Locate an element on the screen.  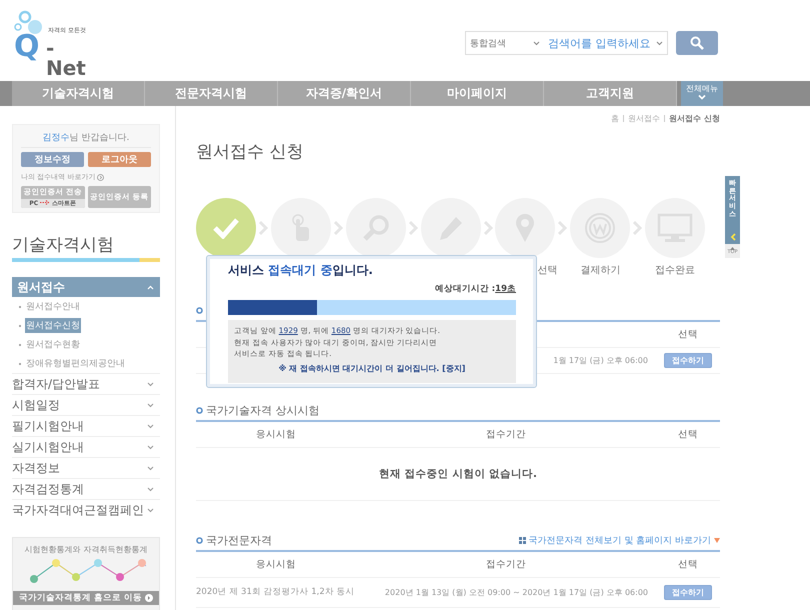
logout-button: 로그아웃 is located at coordinates (119, 159).